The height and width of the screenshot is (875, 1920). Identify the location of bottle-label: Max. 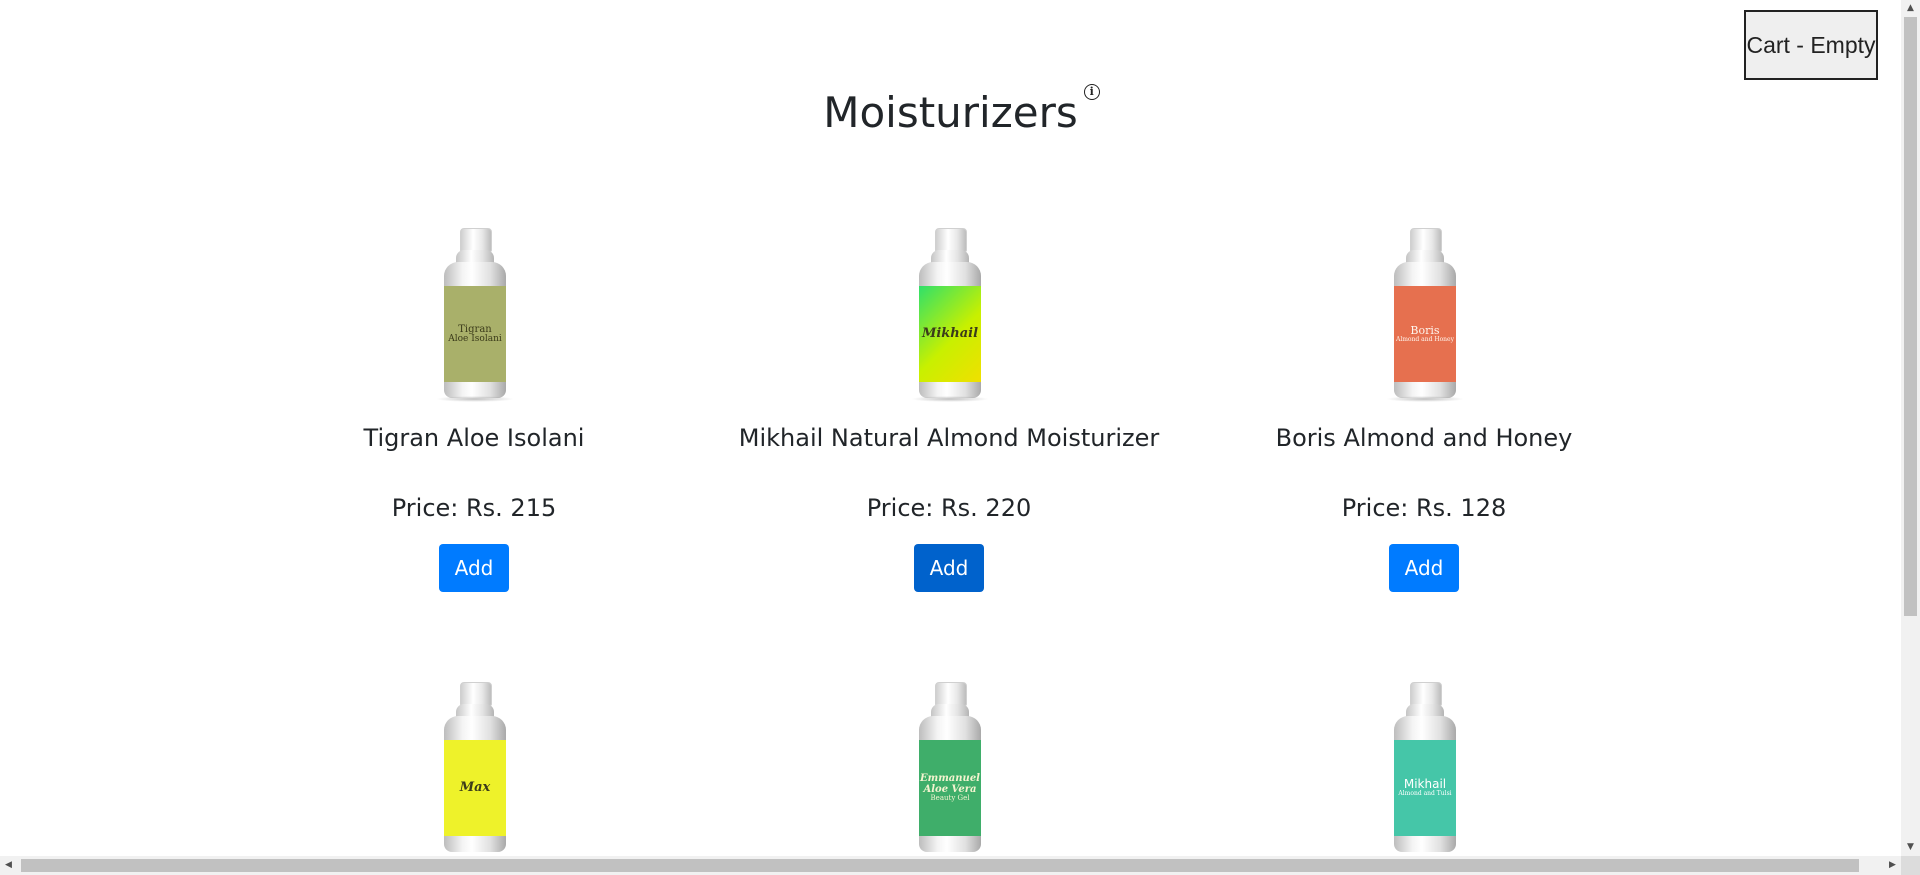
(475, 788).